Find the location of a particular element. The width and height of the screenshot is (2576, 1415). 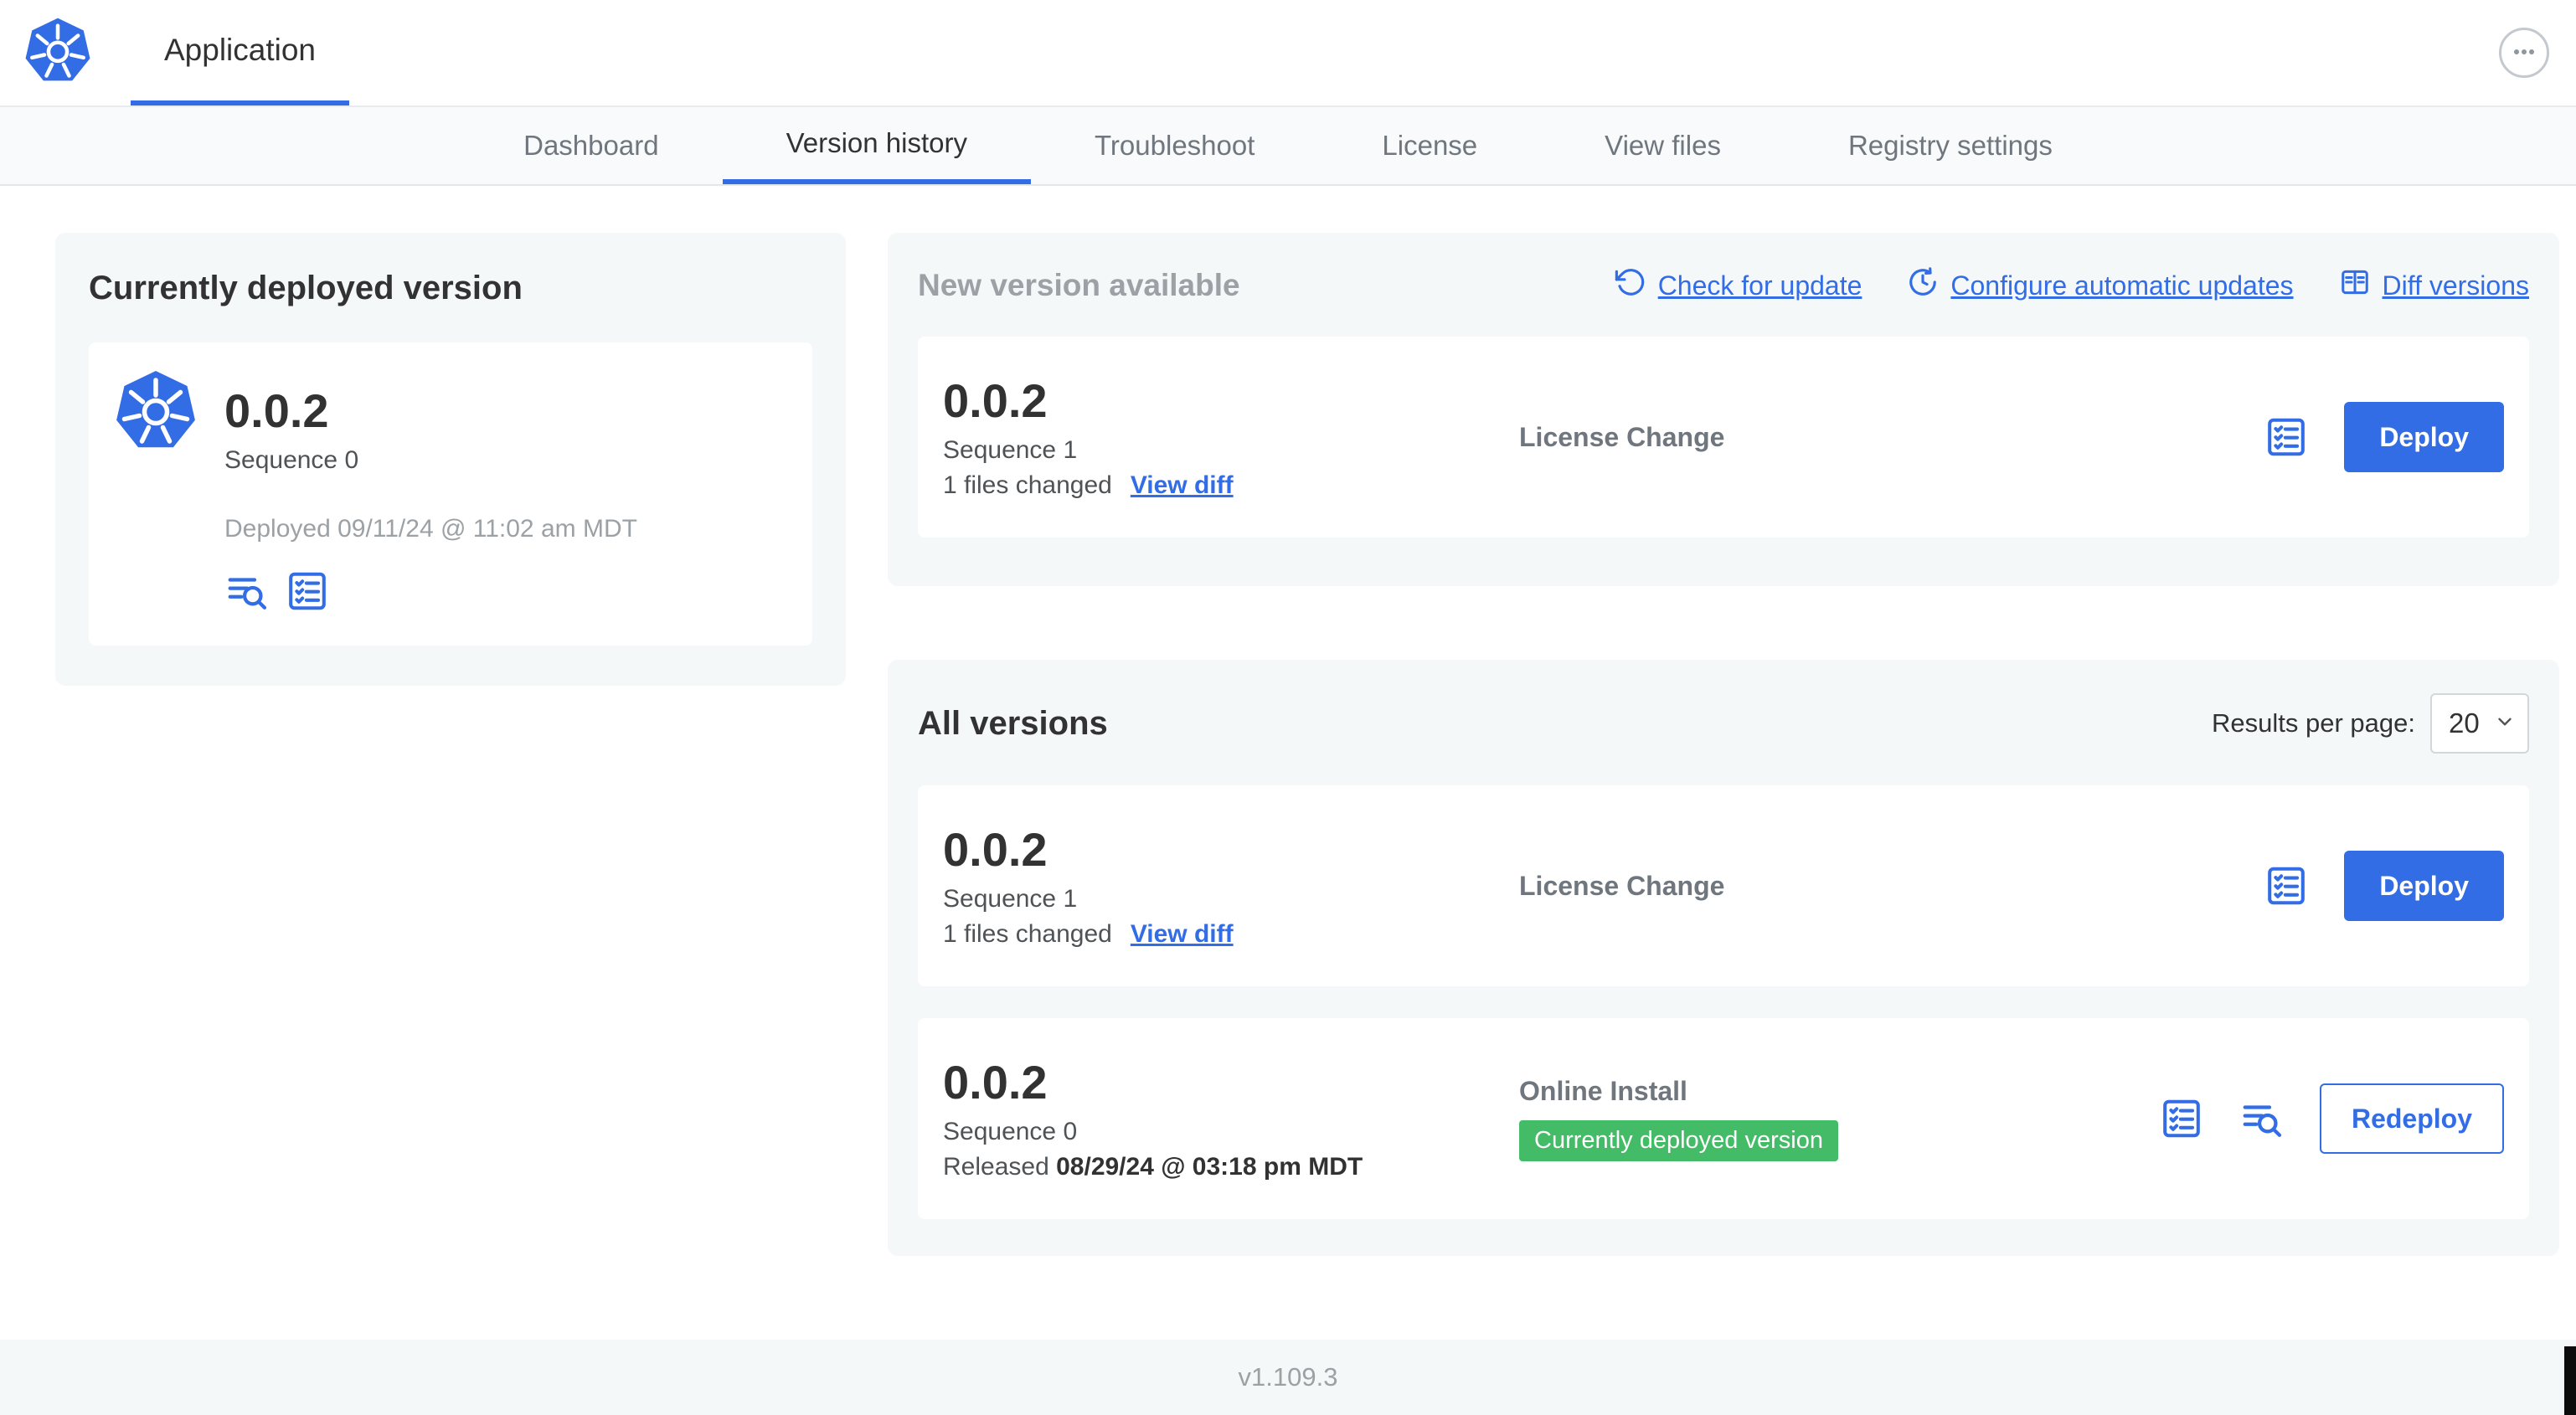

currently-deployed-title: Currently deployed version is located at coordinates (306, 288).